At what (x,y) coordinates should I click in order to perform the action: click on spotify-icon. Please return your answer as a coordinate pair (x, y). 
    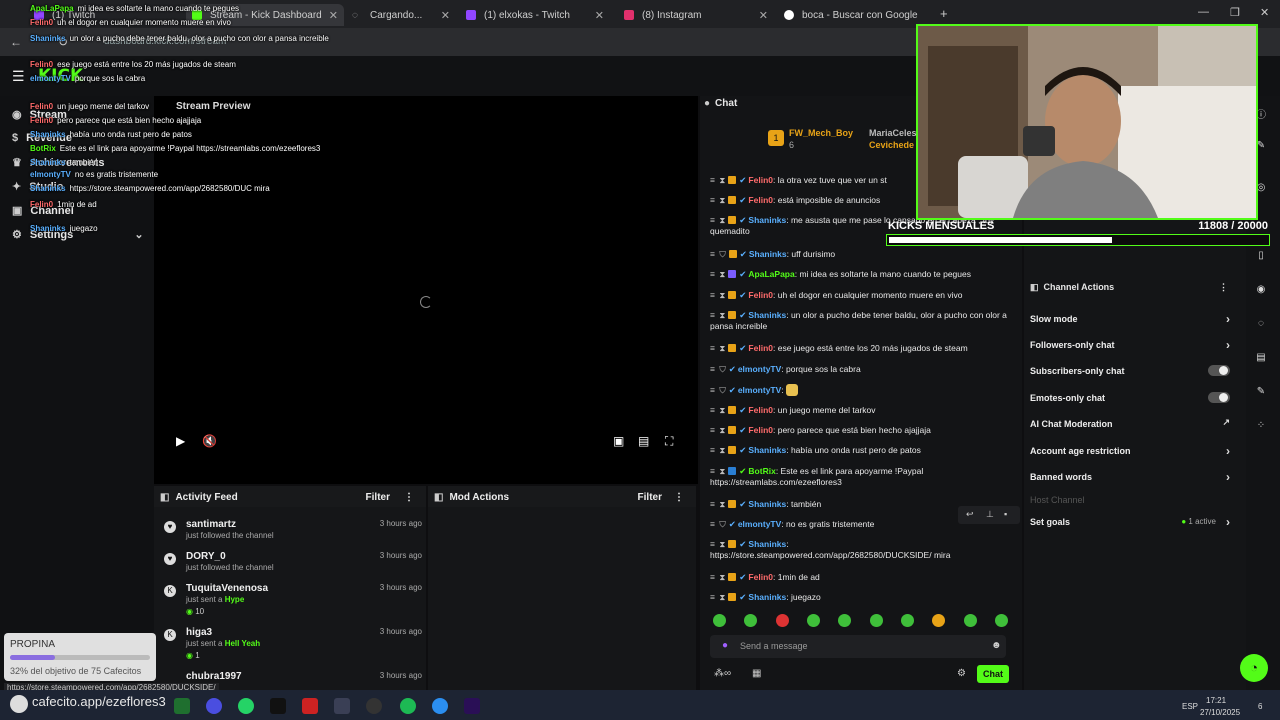
    Looking at the image, I should click on (408, 706).